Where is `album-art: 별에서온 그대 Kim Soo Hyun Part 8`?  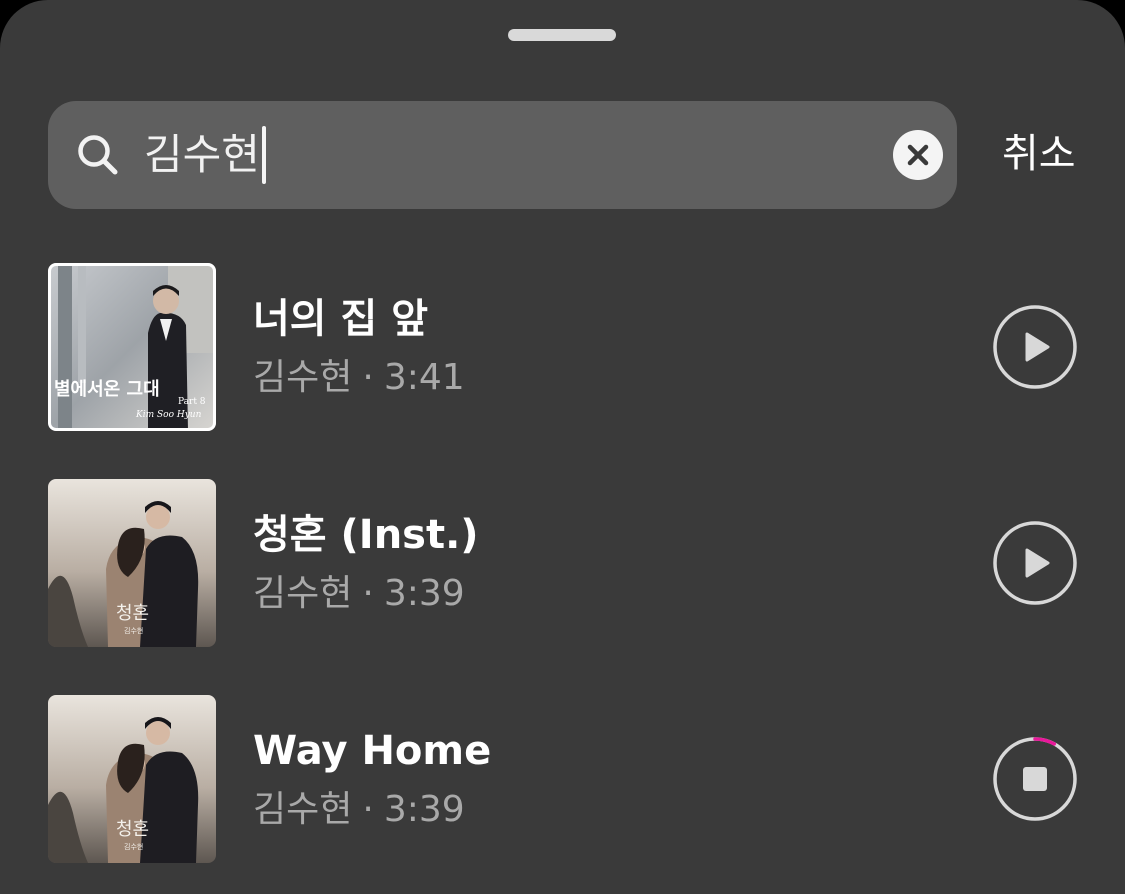
album-art: 별에서온 그대 Kim Soo Hyun Part 8 is located at coordinates (132, 347).